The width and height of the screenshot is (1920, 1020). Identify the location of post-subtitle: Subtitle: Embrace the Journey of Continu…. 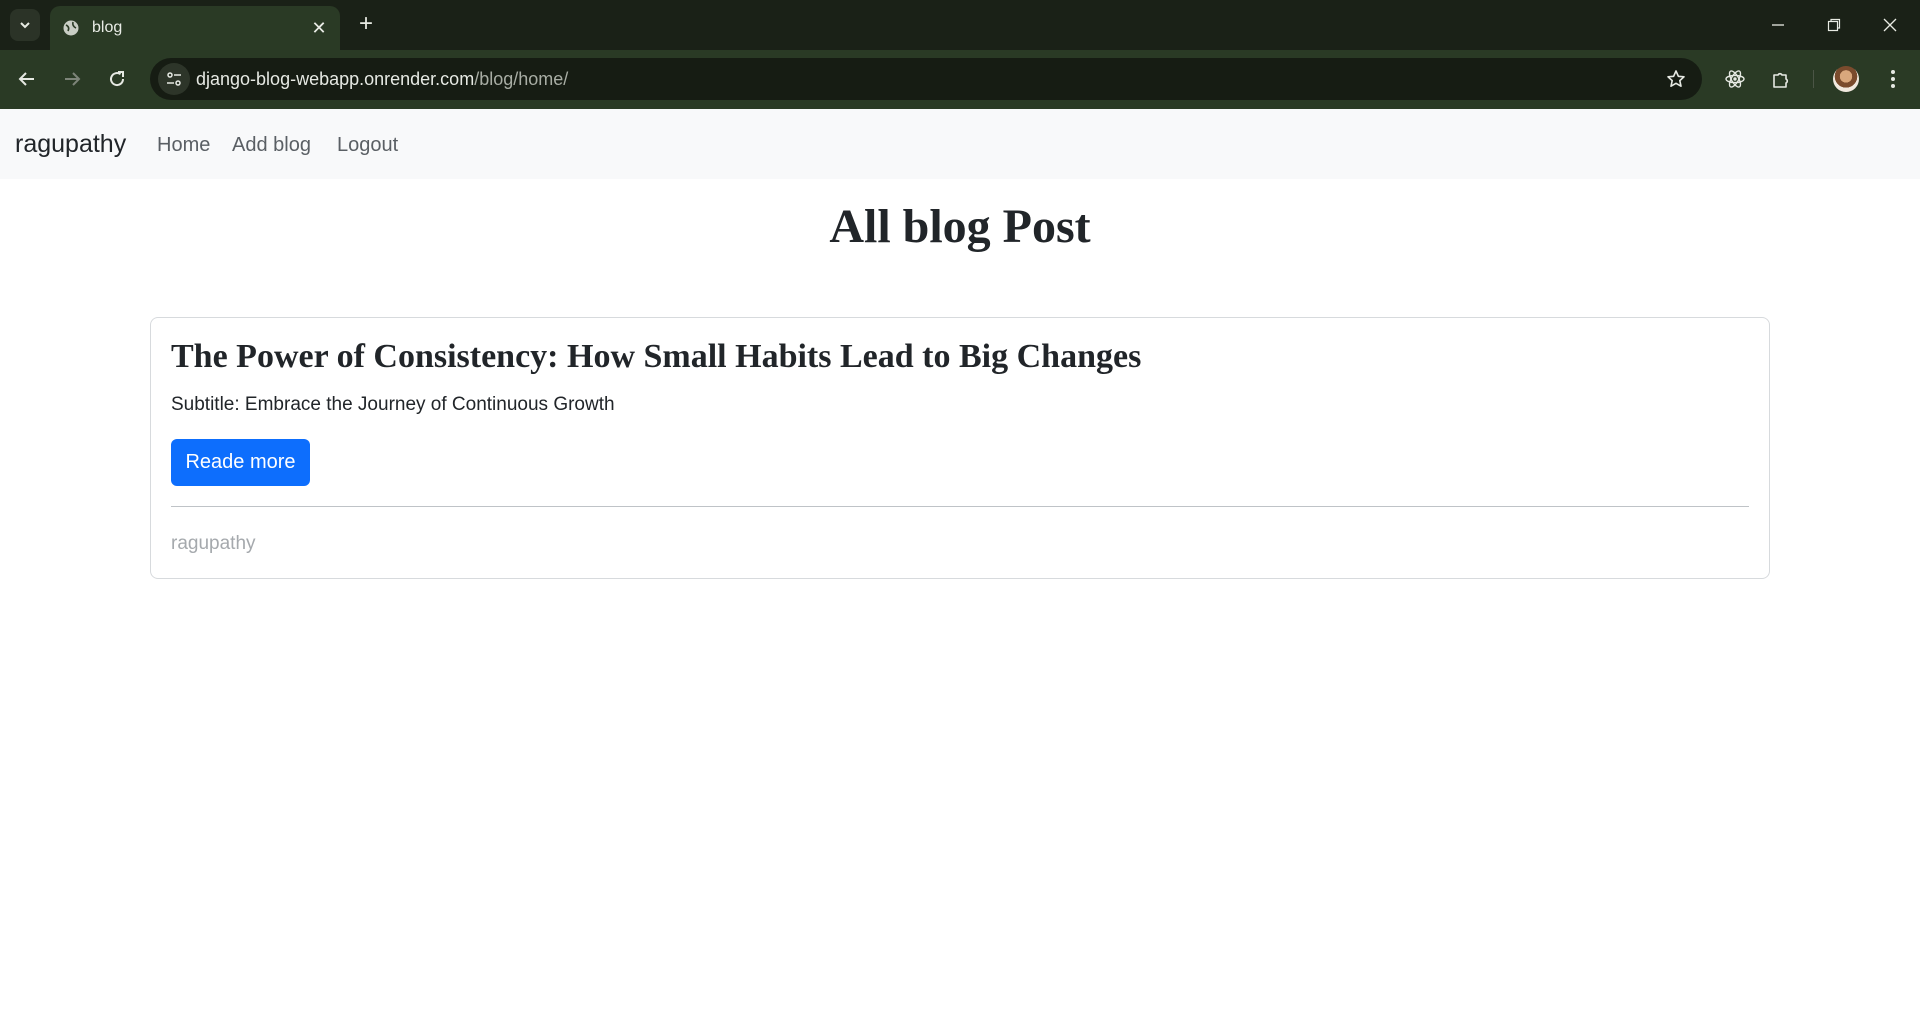
(393, 404).